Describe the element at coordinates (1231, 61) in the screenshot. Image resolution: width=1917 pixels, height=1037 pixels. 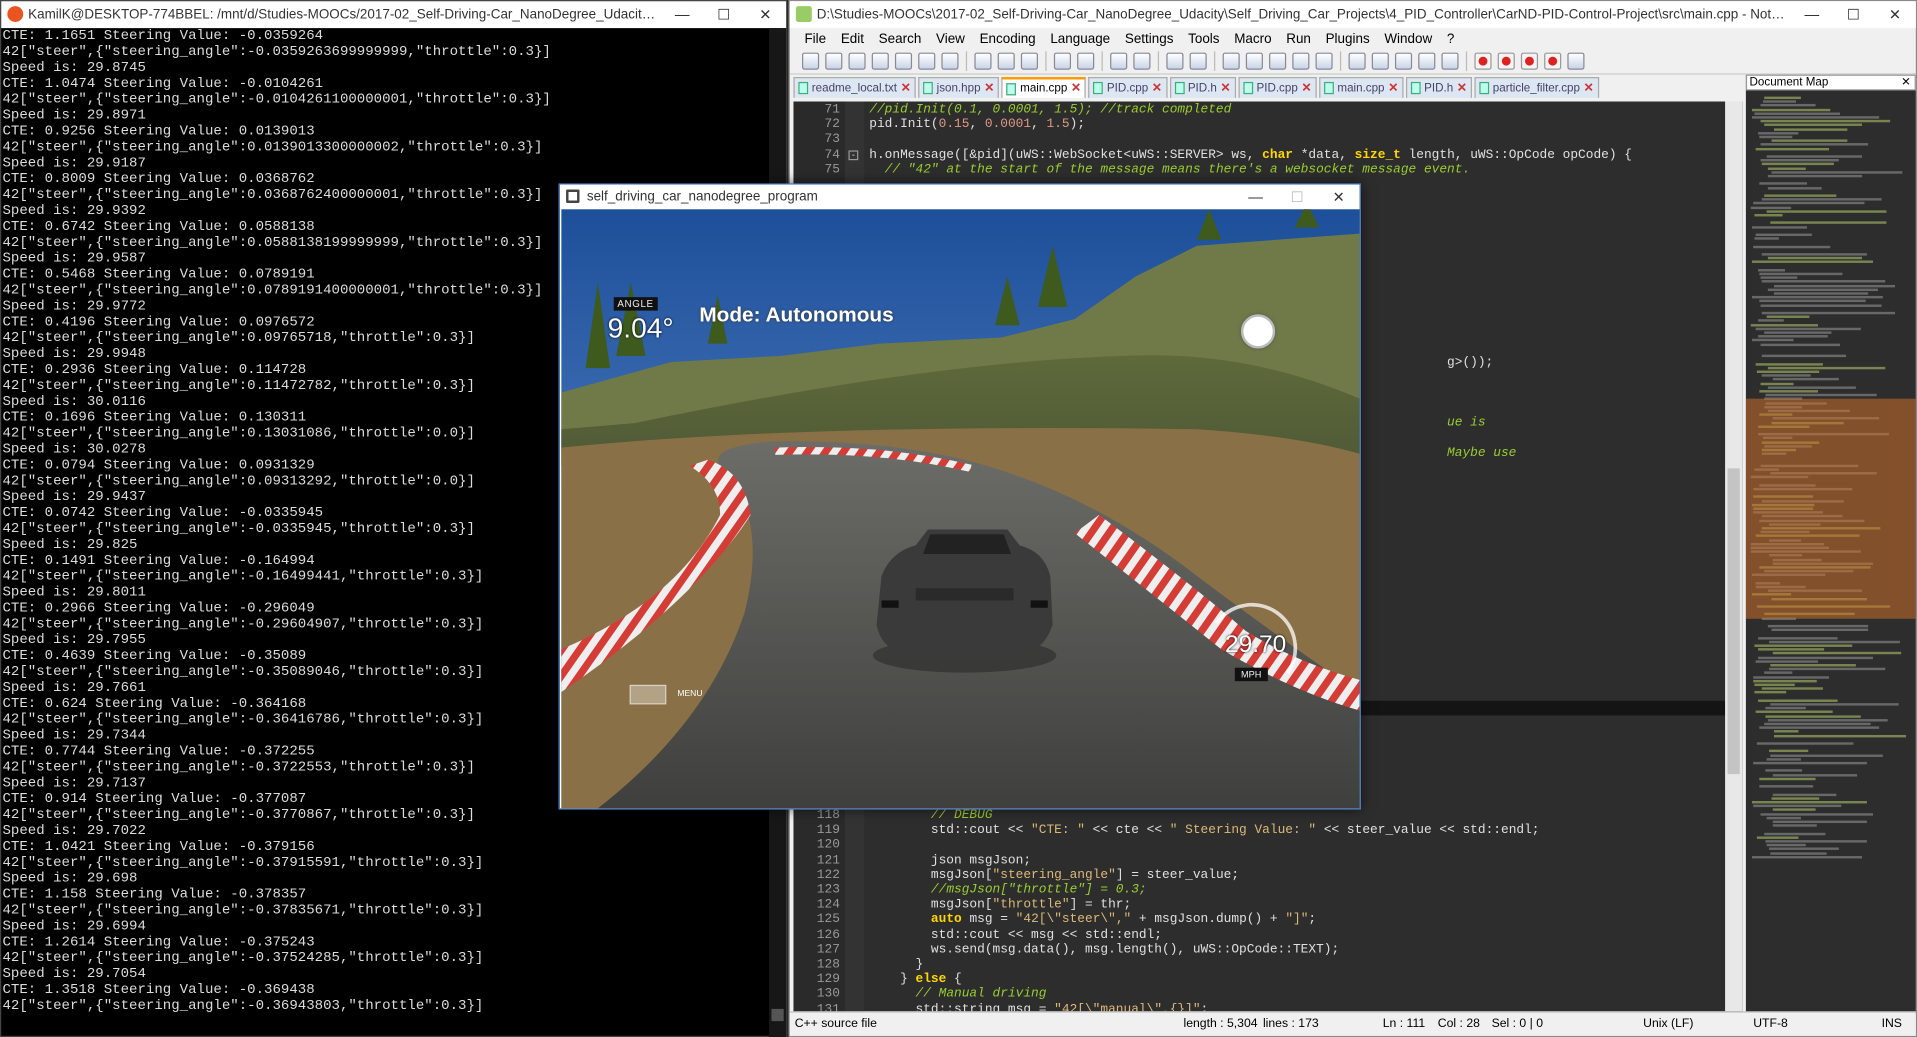
I see `sync-v-icon` at that location.